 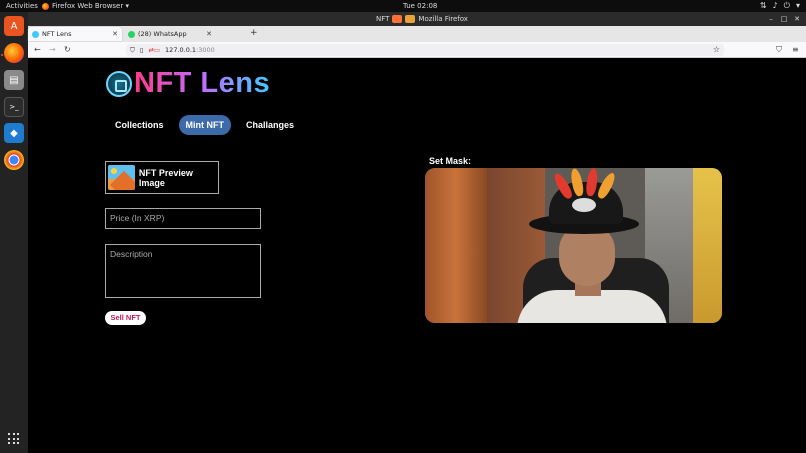 I want to click on price-placeholder: Price (In XRP), so click(x=137, y=218).